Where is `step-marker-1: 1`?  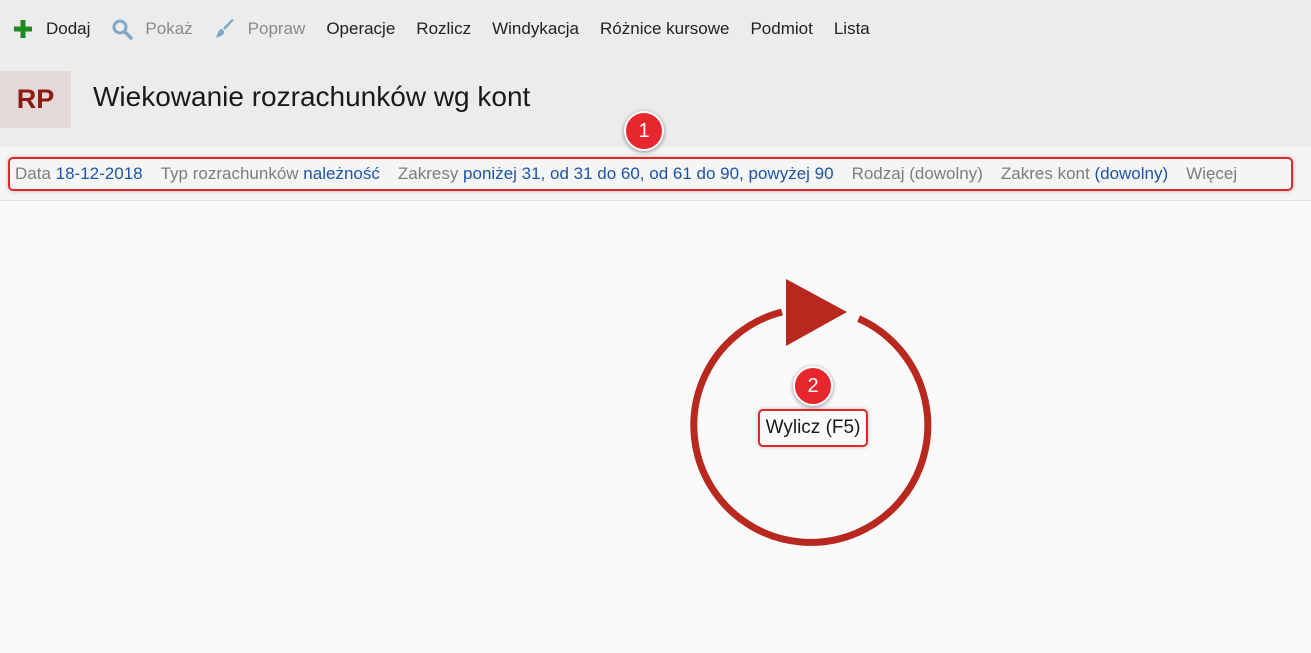
step-marker-1: 1 is located at coordinates (644, 131).